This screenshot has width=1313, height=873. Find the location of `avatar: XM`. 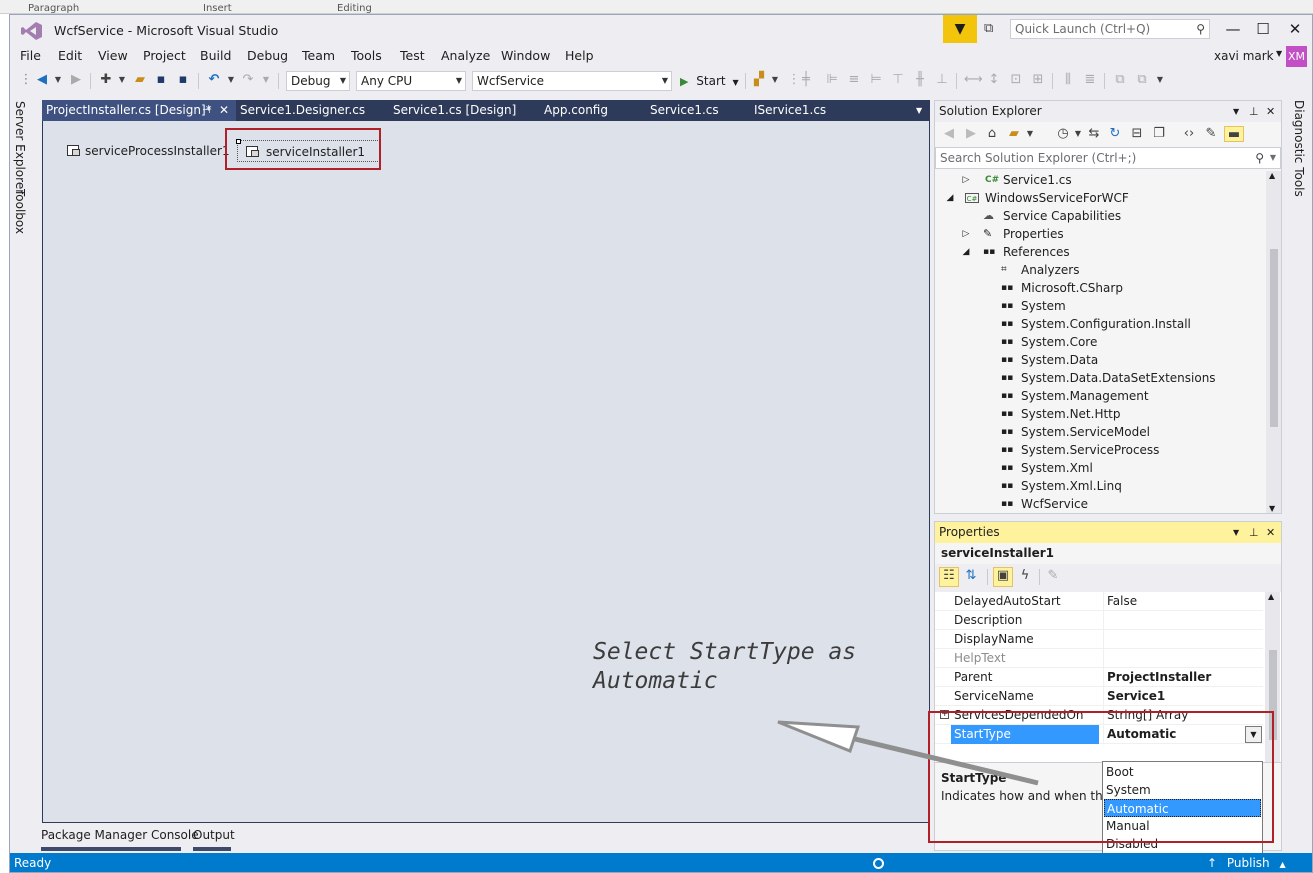

avatar: XM is located at coordinates (1296, 56).